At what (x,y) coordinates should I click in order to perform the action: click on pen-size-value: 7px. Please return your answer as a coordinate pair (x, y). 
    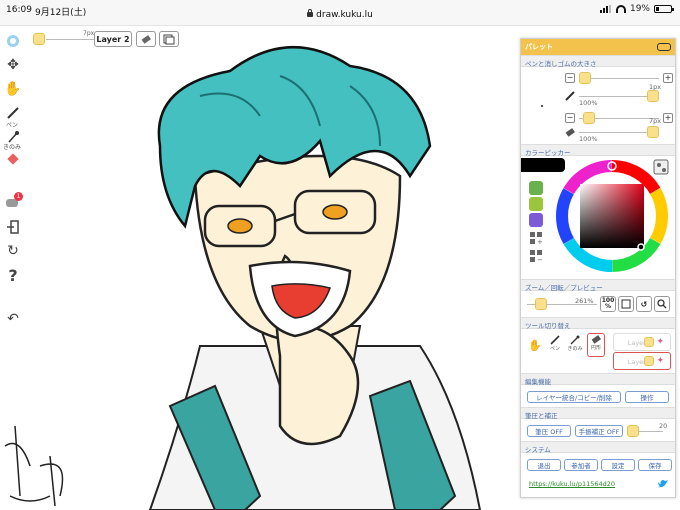
    Looking at the image, I should click on (89, 33).